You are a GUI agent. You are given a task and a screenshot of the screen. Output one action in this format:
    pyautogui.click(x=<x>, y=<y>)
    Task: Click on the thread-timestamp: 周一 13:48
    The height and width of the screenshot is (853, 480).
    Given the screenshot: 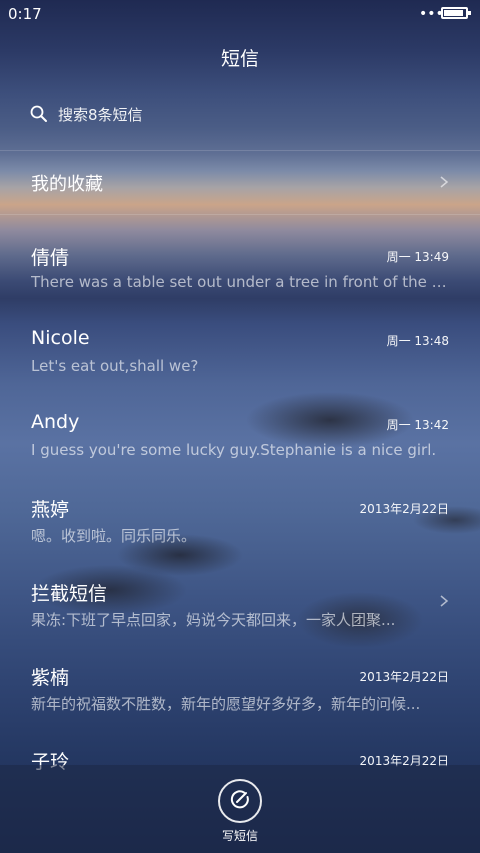 What is the action you would take?
    pyautogui.click(x=417, y=341)
    